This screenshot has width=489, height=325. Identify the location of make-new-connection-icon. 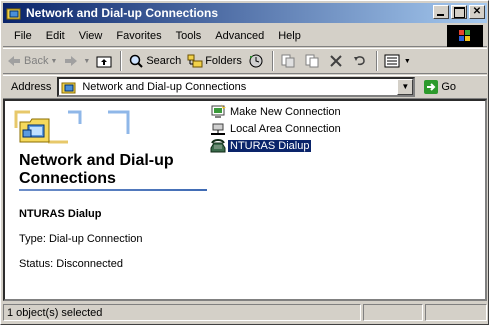
(218, 111).